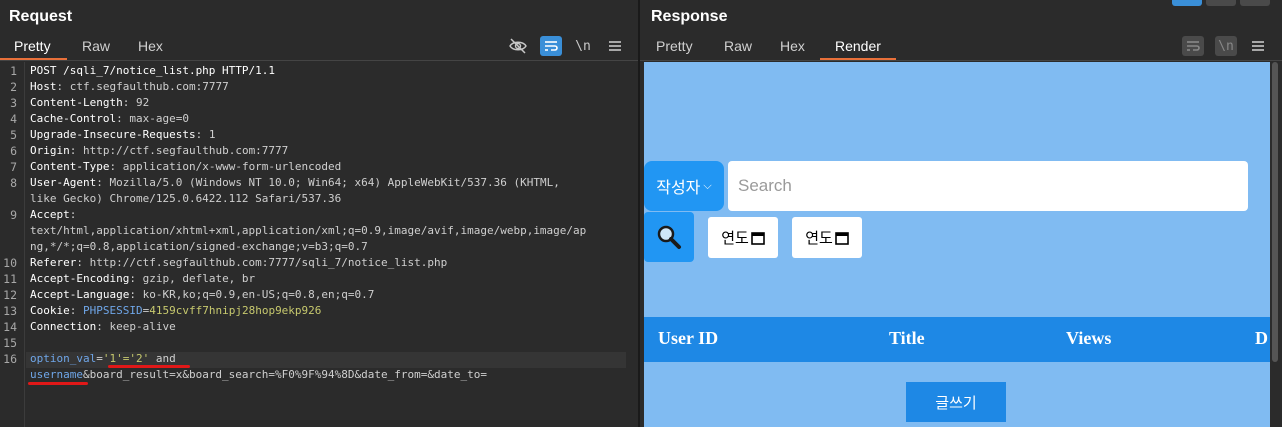 This screenshot has height=427, width=1282. Describe the element at coordinates (684, 186) in the screenshot. I see `search-field-select: 작성자 ⌵` at that location.